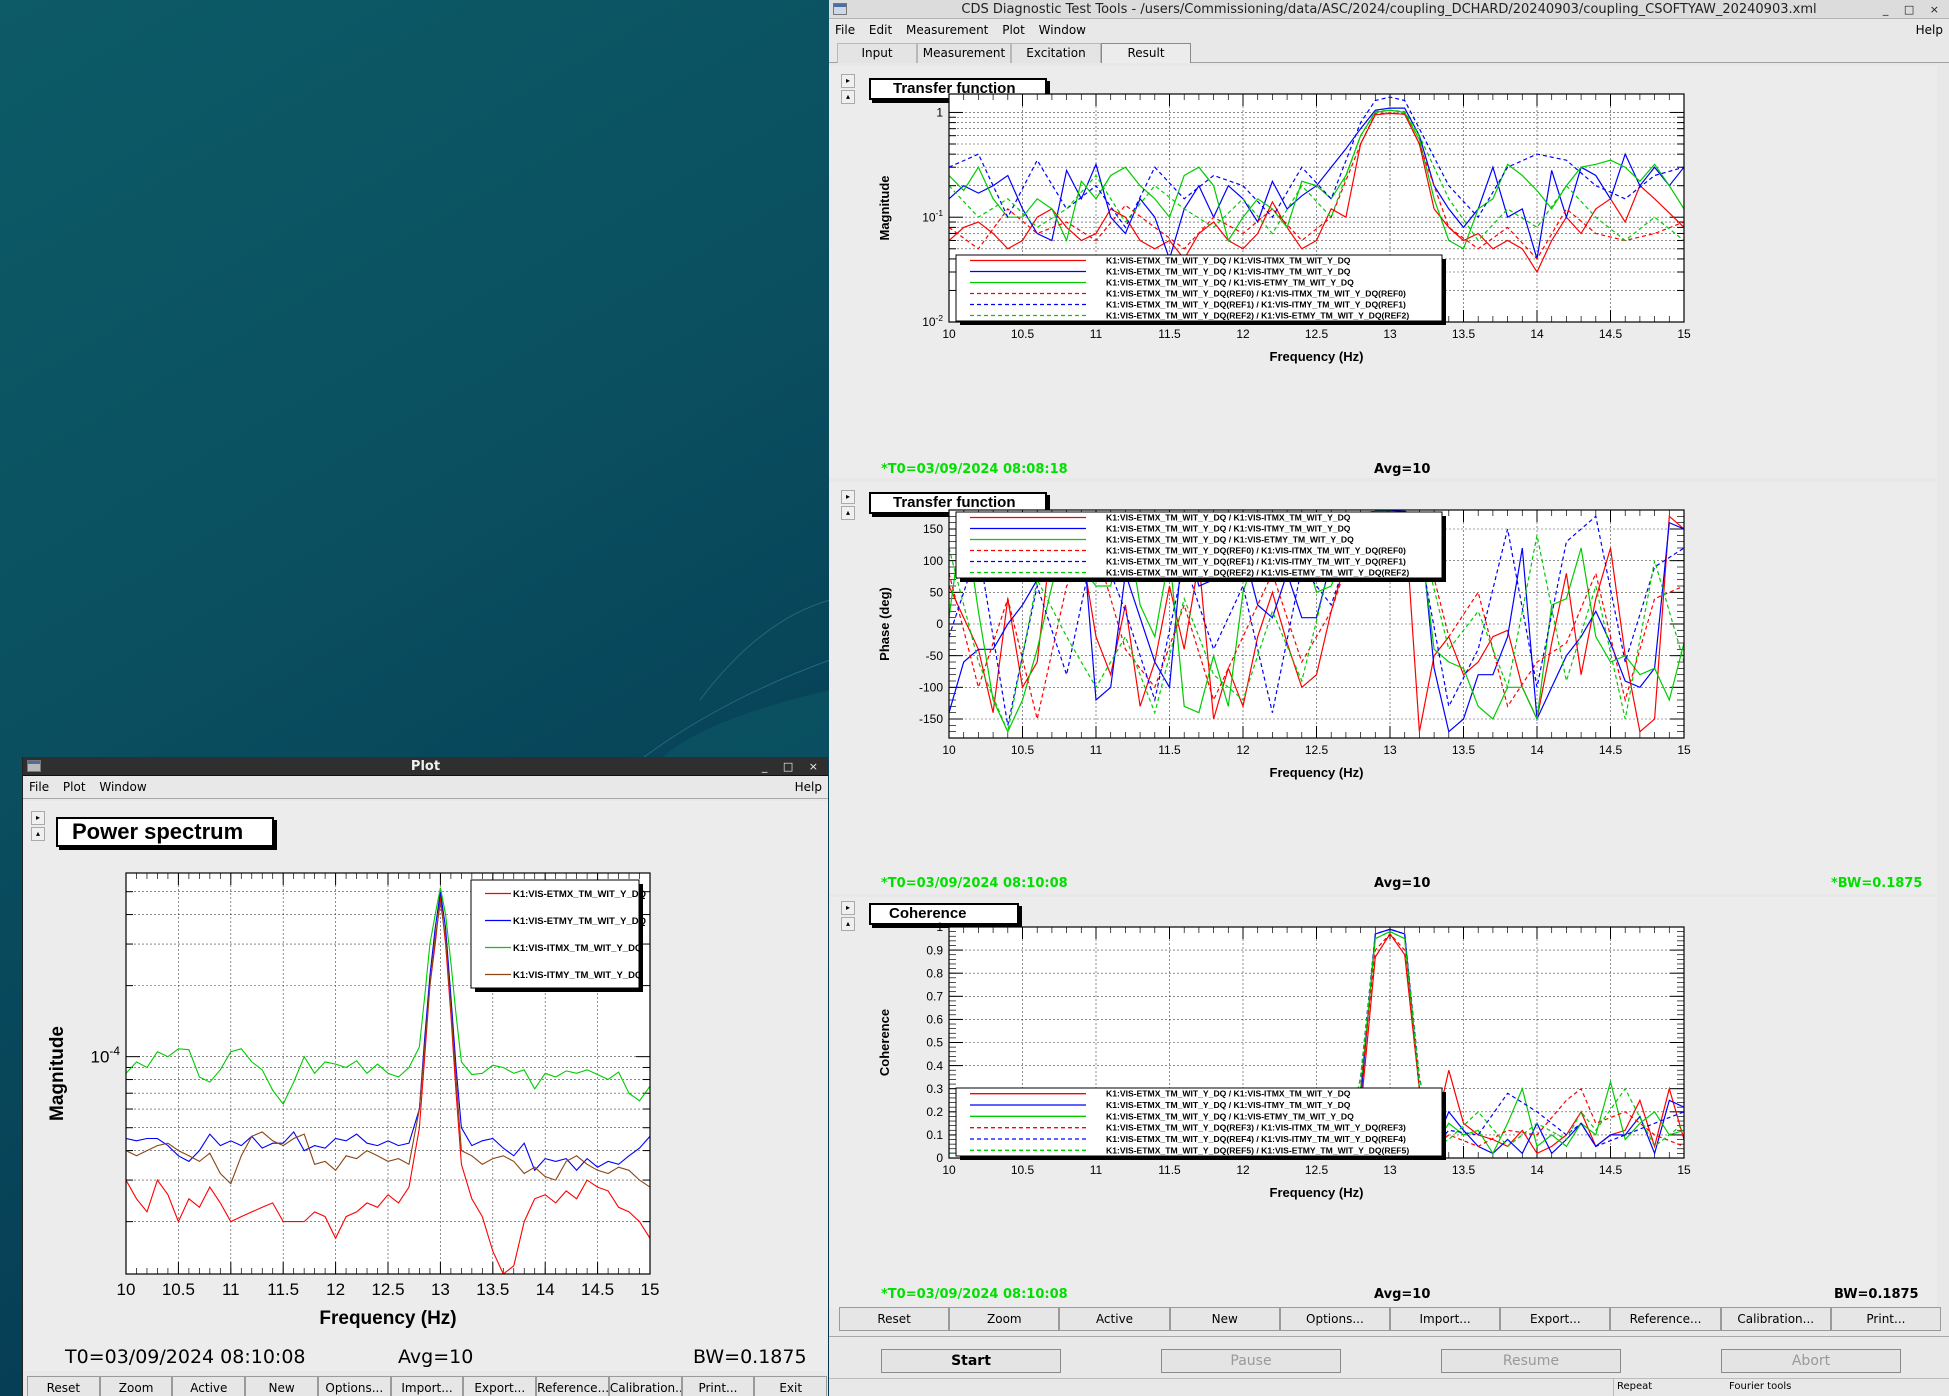  Describe the element at coordinates (579, 921) in the screenshot. I see `legend-entry: K1:VIS-ETMY_TM_WIT_Y_DQ` at that location.